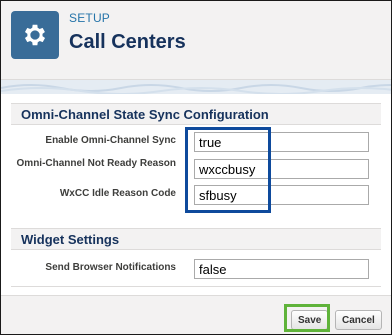 The height and width of the screenshot is (335, 392). I want to click on page-title: Call Centers, so click(127, 42).